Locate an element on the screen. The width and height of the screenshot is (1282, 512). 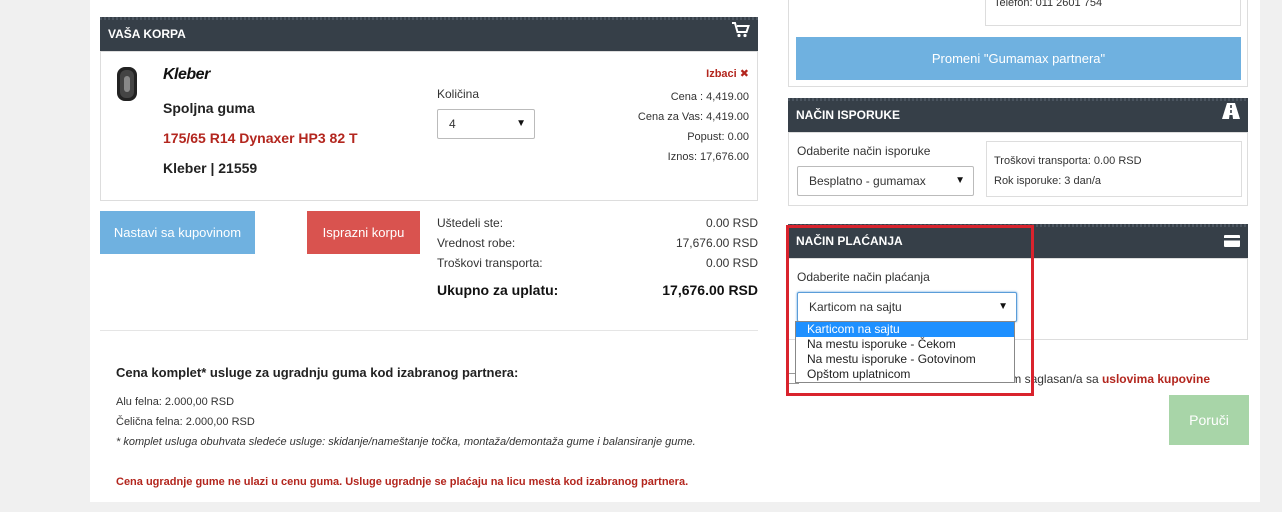
empty-cart-button: Isprazni korpu is located at coordinates (363, 232).